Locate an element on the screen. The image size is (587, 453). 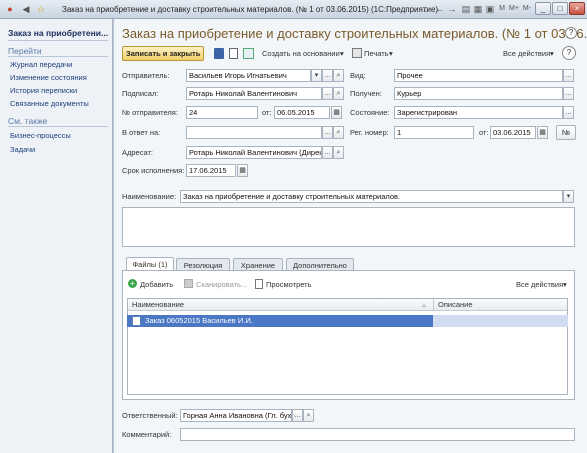
state-label: Состояние: is located at coordinates (370, 112).